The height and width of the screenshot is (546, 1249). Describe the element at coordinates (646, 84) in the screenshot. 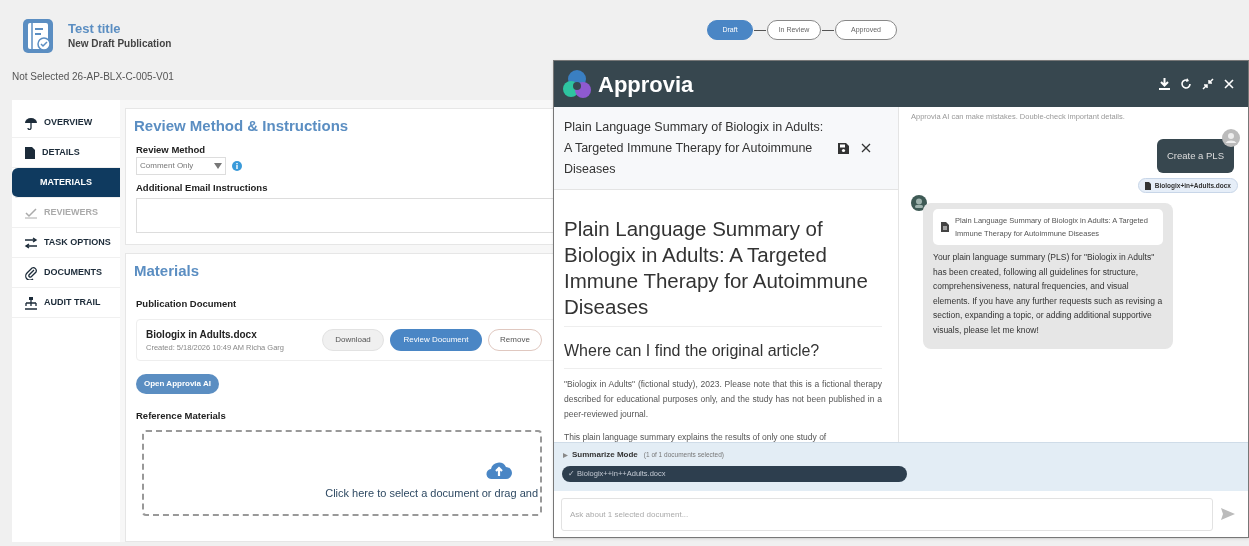

I see `brand-name: Approvia` at that location.